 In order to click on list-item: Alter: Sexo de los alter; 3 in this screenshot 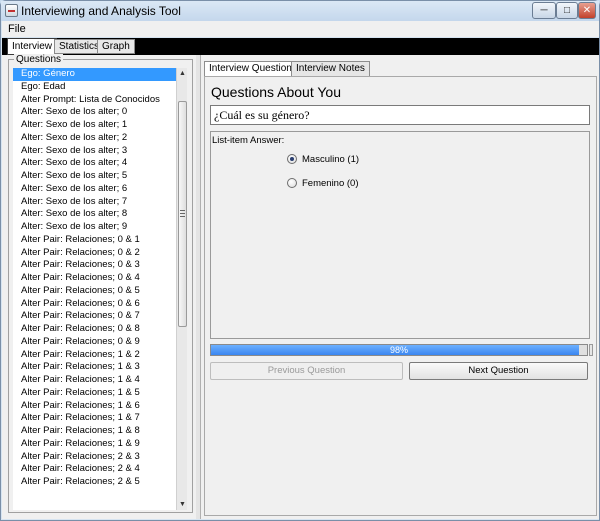, I will do `click(94, 151)`.